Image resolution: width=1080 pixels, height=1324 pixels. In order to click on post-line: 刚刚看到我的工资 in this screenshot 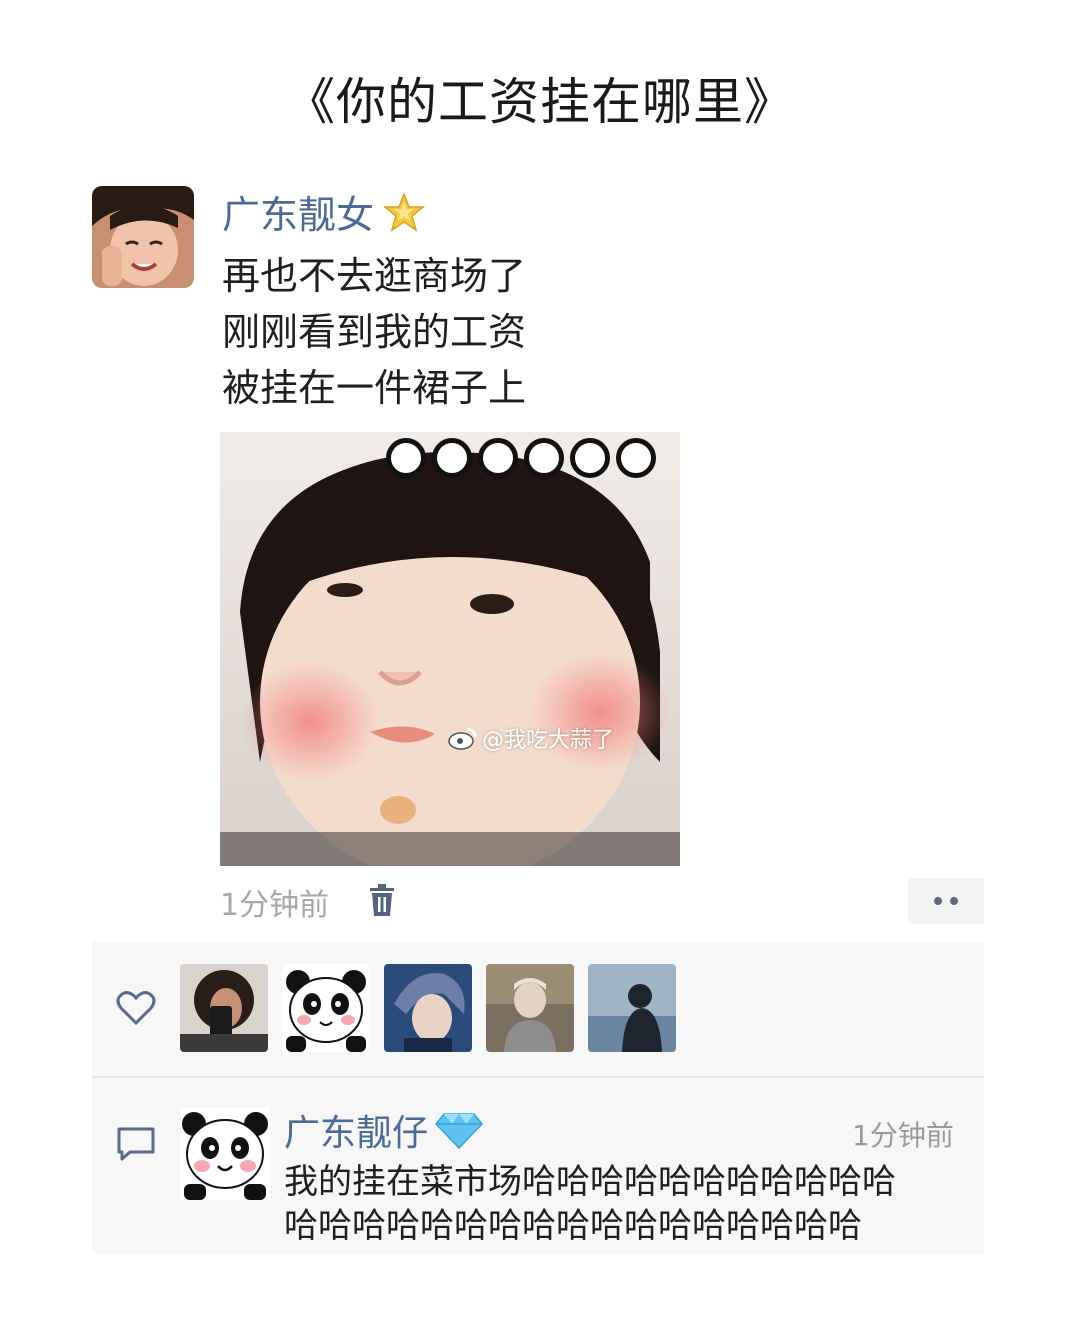, I will do `click(374, 332)`.